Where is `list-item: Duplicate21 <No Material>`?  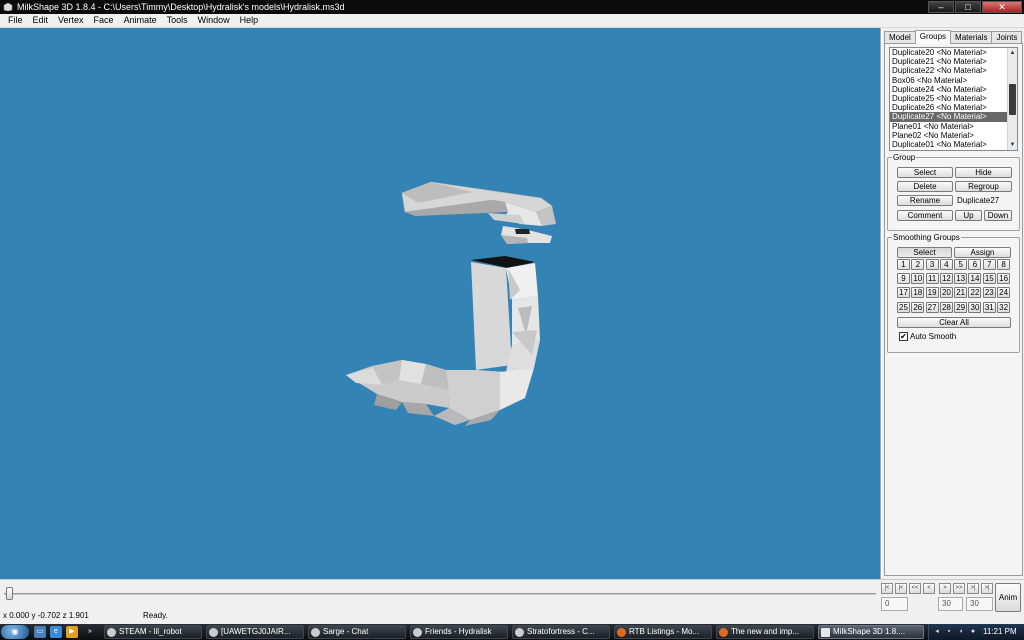
list-item: Duplicate21 <No Material> is located at coordinates (949, 61).